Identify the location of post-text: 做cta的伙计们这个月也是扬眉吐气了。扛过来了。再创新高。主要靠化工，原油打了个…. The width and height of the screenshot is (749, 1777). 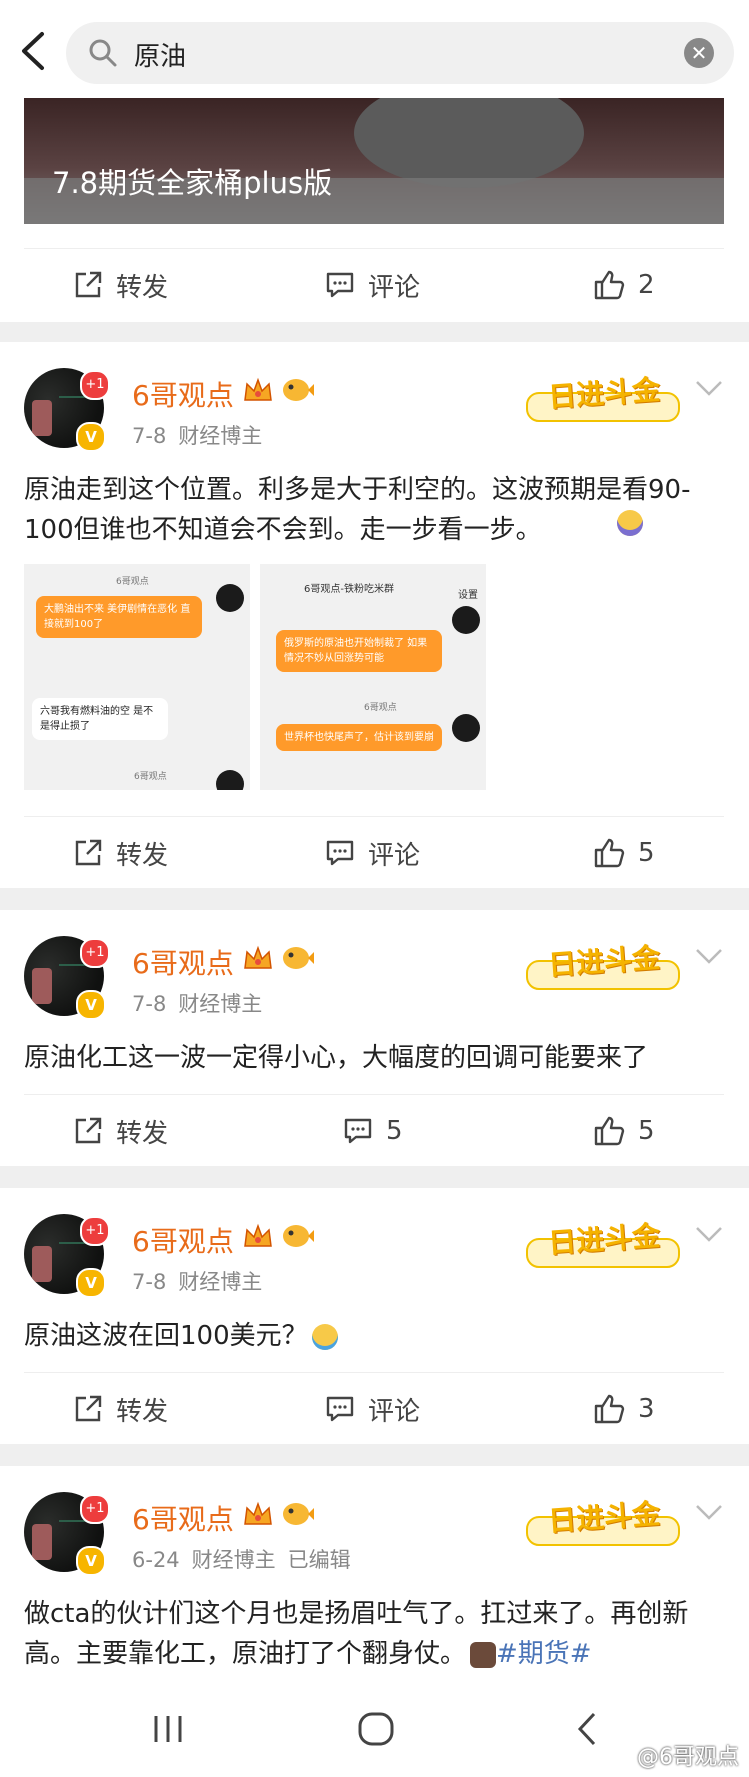
(374, 1634).